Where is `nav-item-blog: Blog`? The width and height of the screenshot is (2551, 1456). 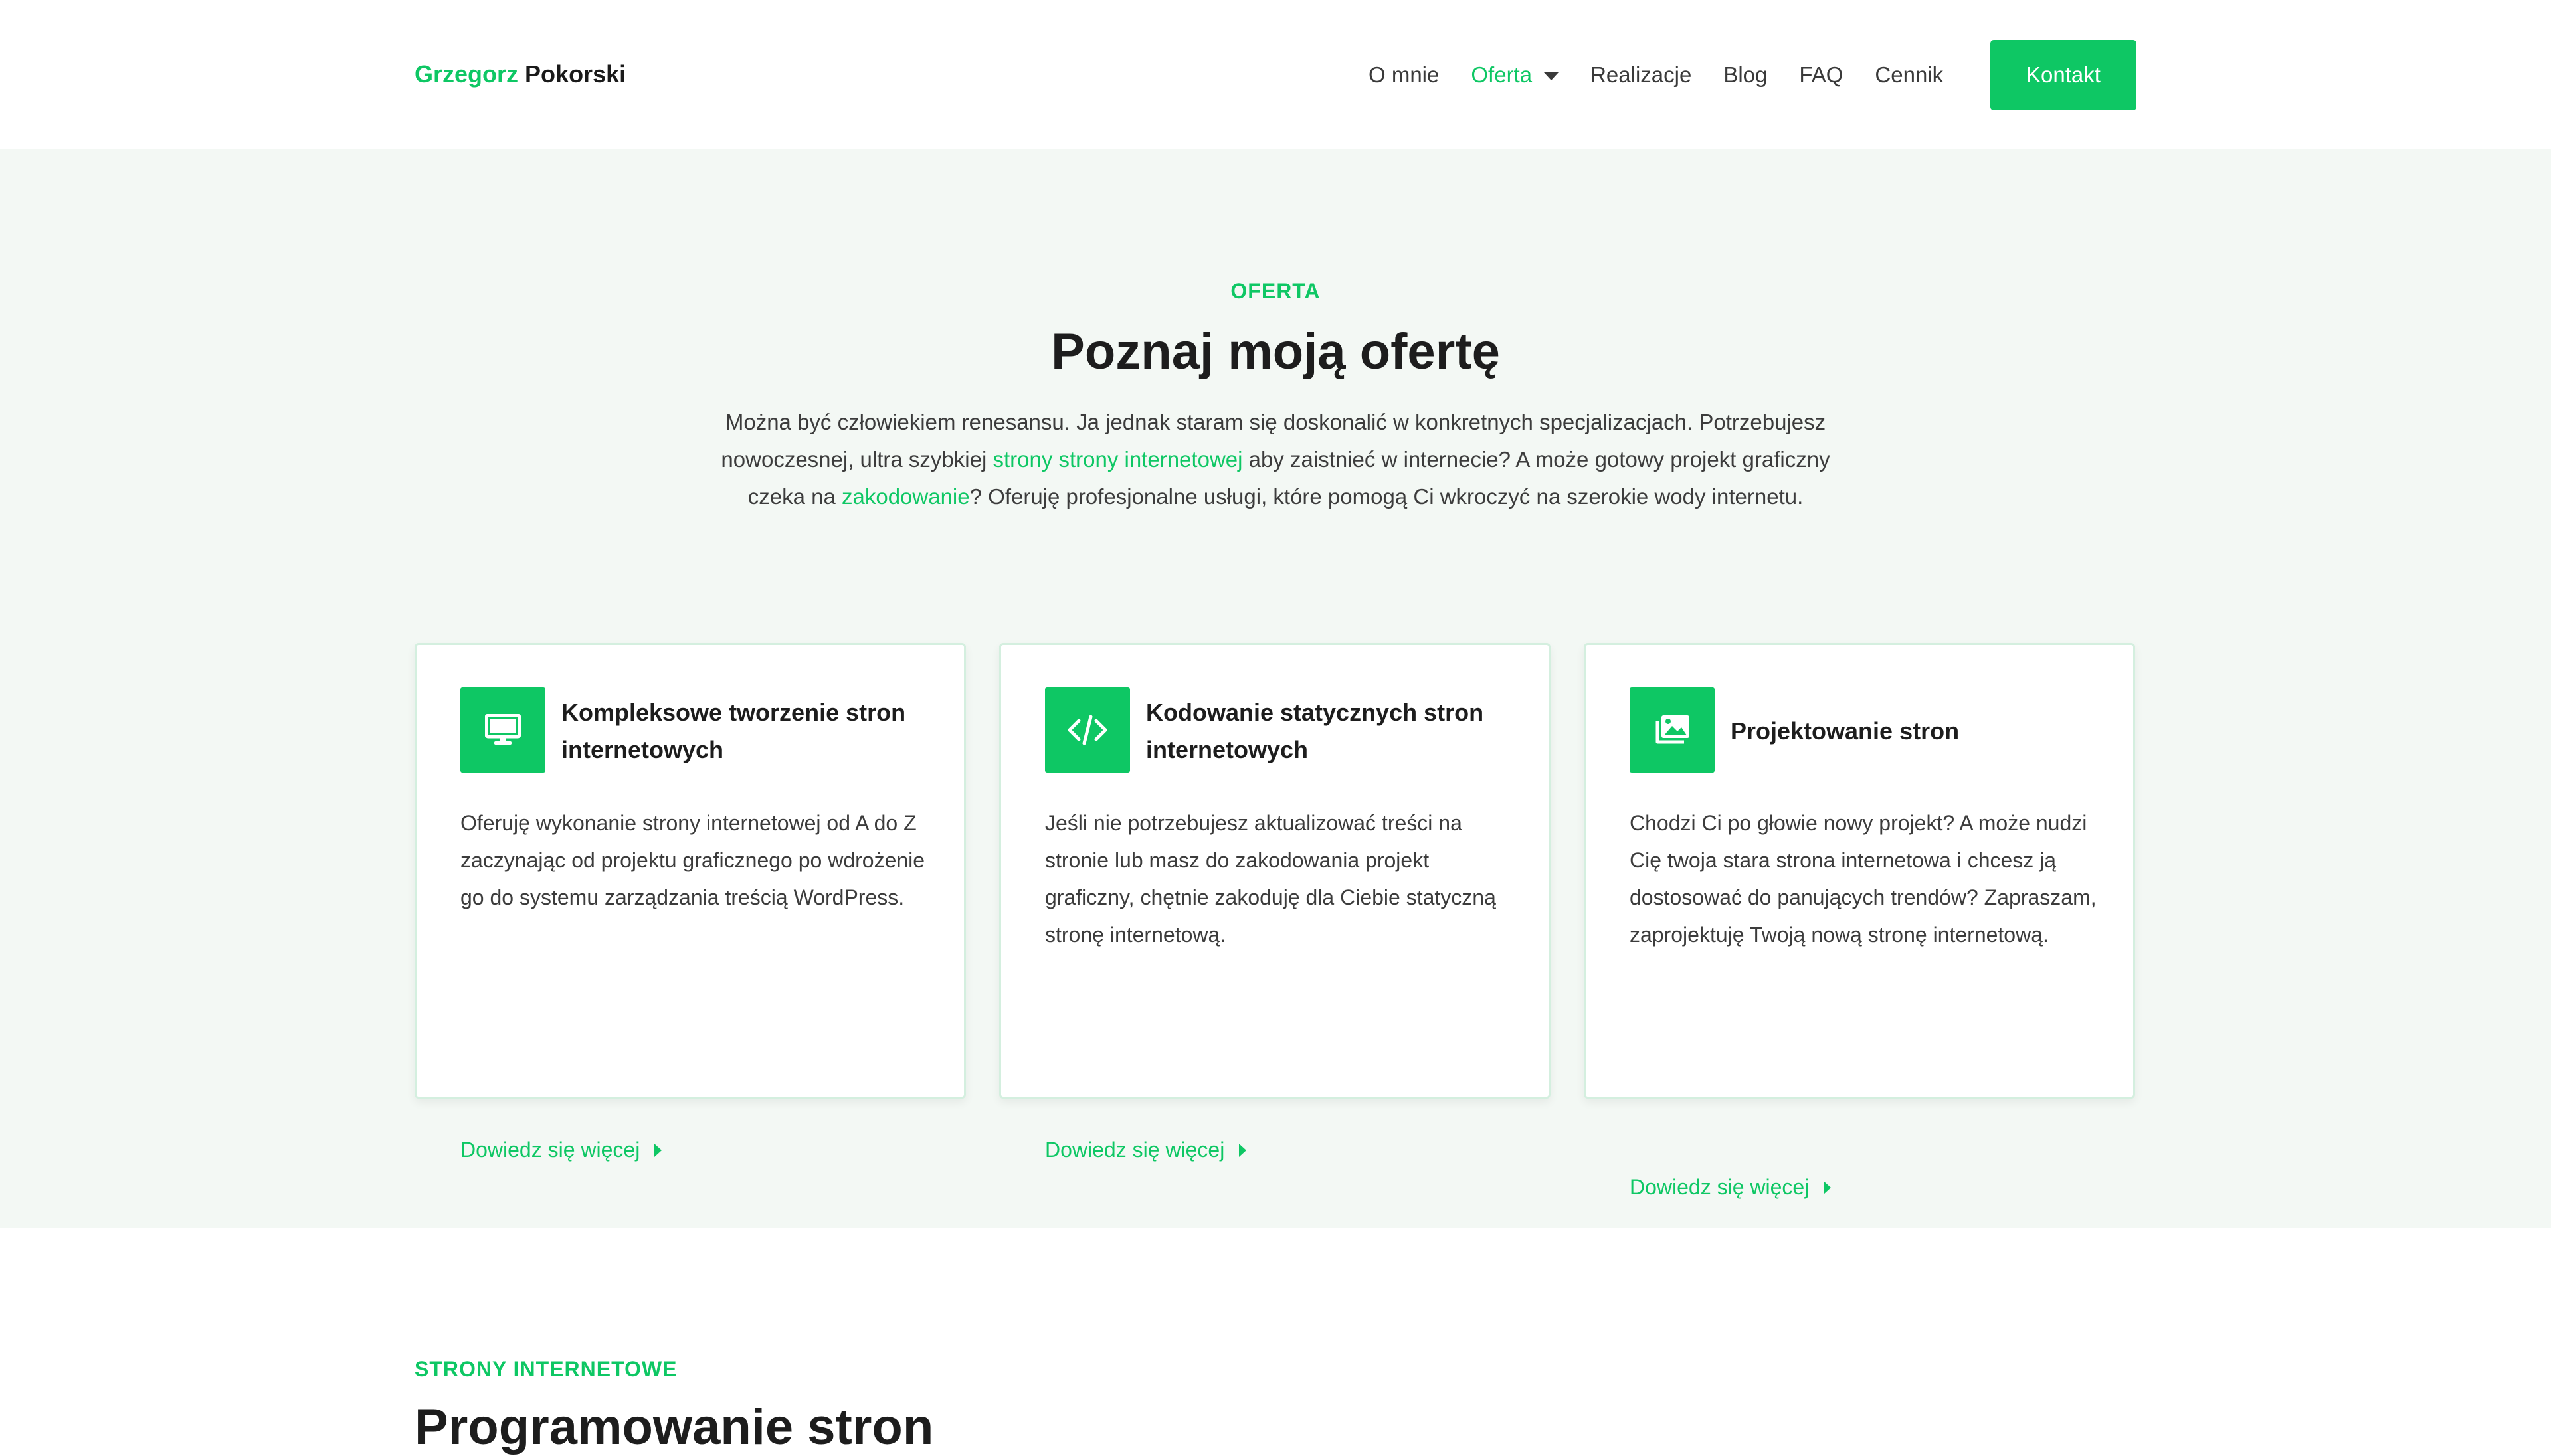
nav-item-blog: Blog is located at coordinates (1745, 75).